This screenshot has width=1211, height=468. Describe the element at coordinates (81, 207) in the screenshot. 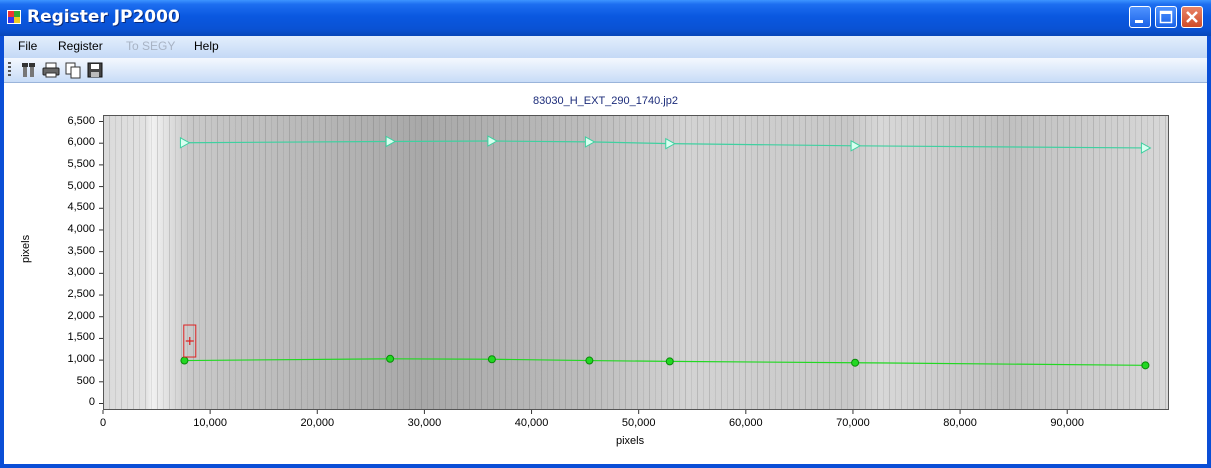

I see `y-tick-label: 4,500` at that location.